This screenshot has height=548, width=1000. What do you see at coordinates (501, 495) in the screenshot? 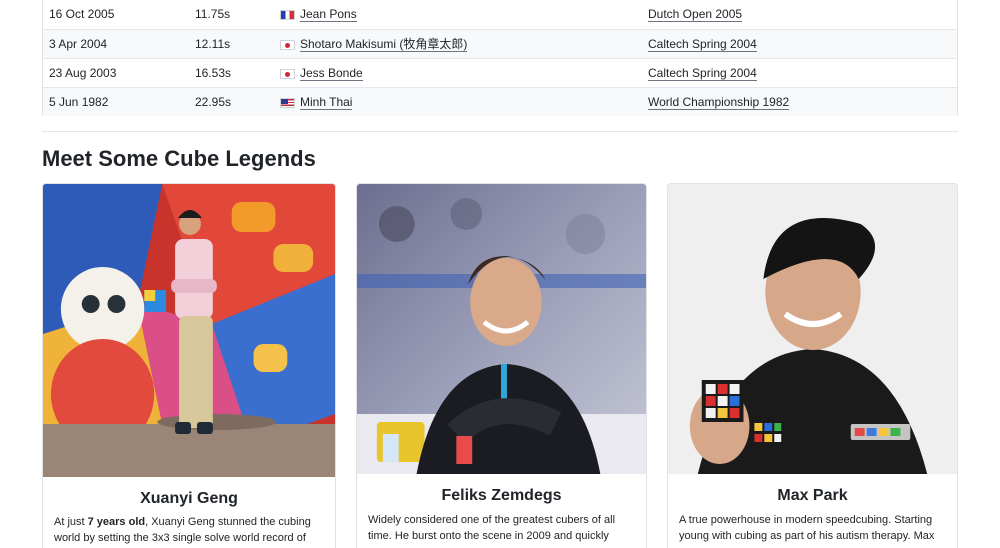
I see `legend-name: Feliks Zemdegs` at bounding box center [501, 495].